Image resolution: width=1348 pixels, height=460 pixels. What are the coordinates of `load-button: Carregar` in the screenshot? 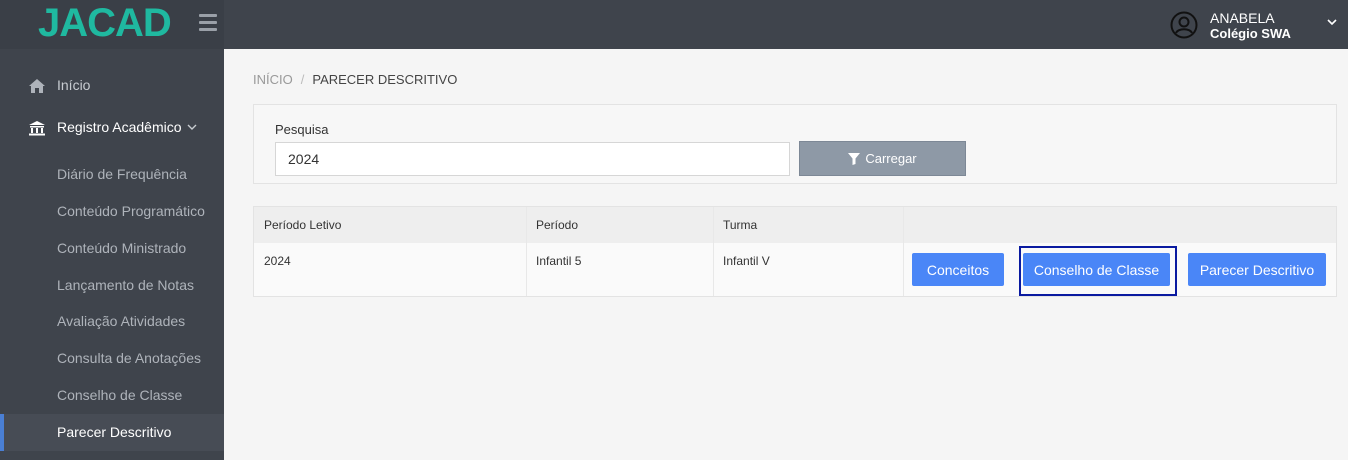 It's located at (882, 158).